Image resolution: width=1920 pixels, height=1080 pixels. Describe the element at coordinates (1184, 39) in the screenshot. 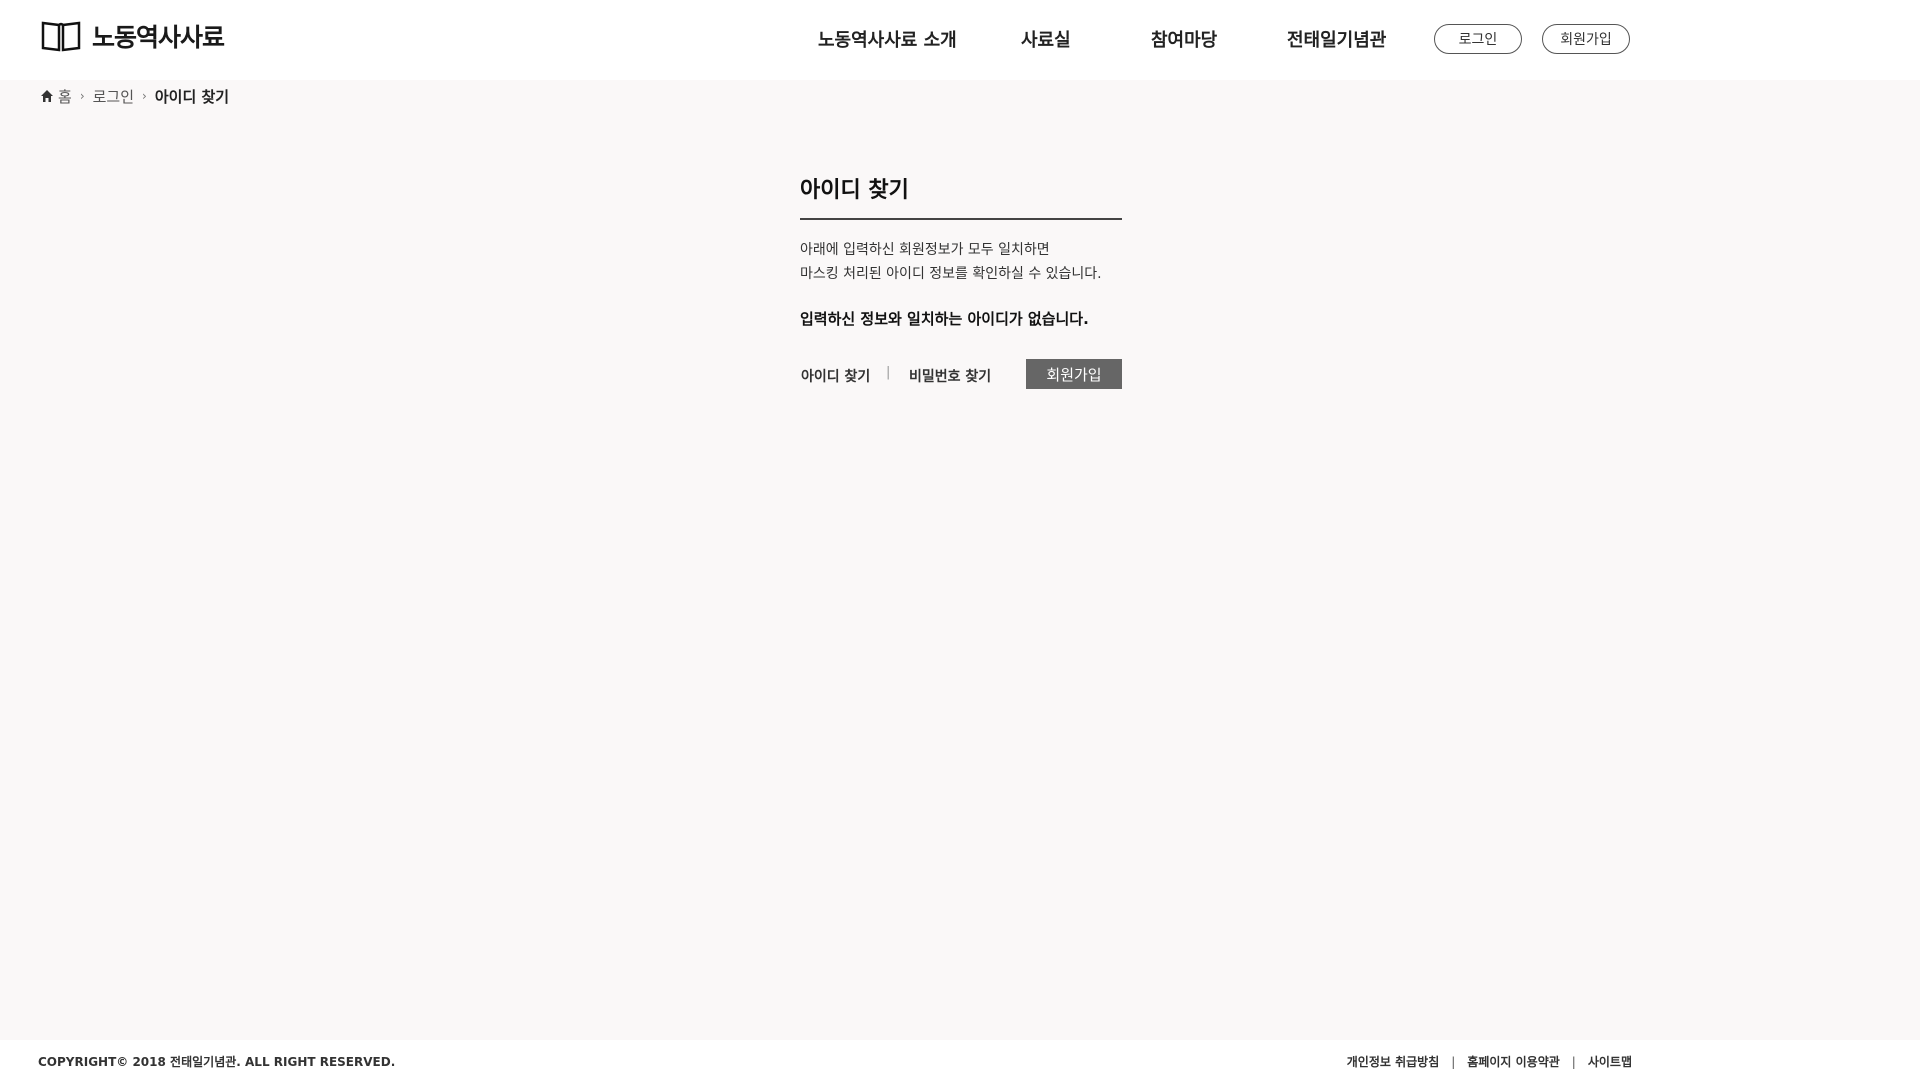

I see `nav-item-participation: 참여마당` at that location.